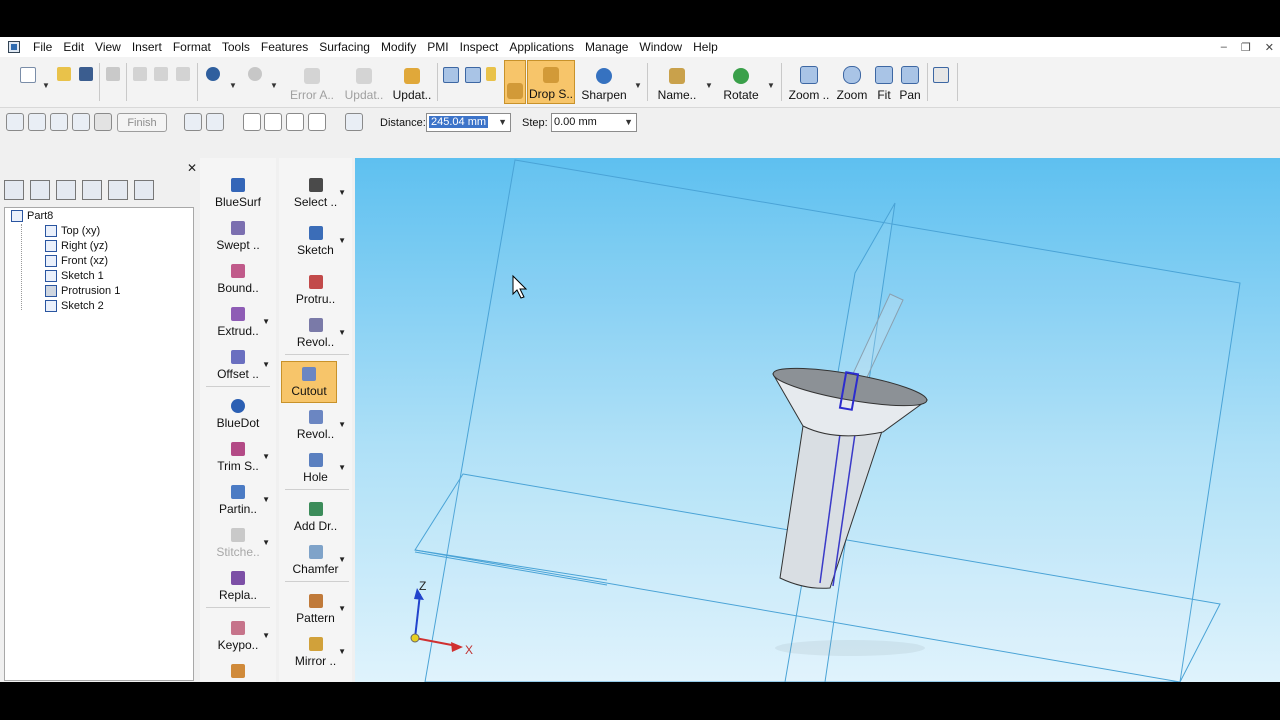 The width and height of the screenshot is (1280, 720). Describe the element at coordinates (238, 365) in the screenshot. I see `offset-button: Offset .. ▼` at that location.